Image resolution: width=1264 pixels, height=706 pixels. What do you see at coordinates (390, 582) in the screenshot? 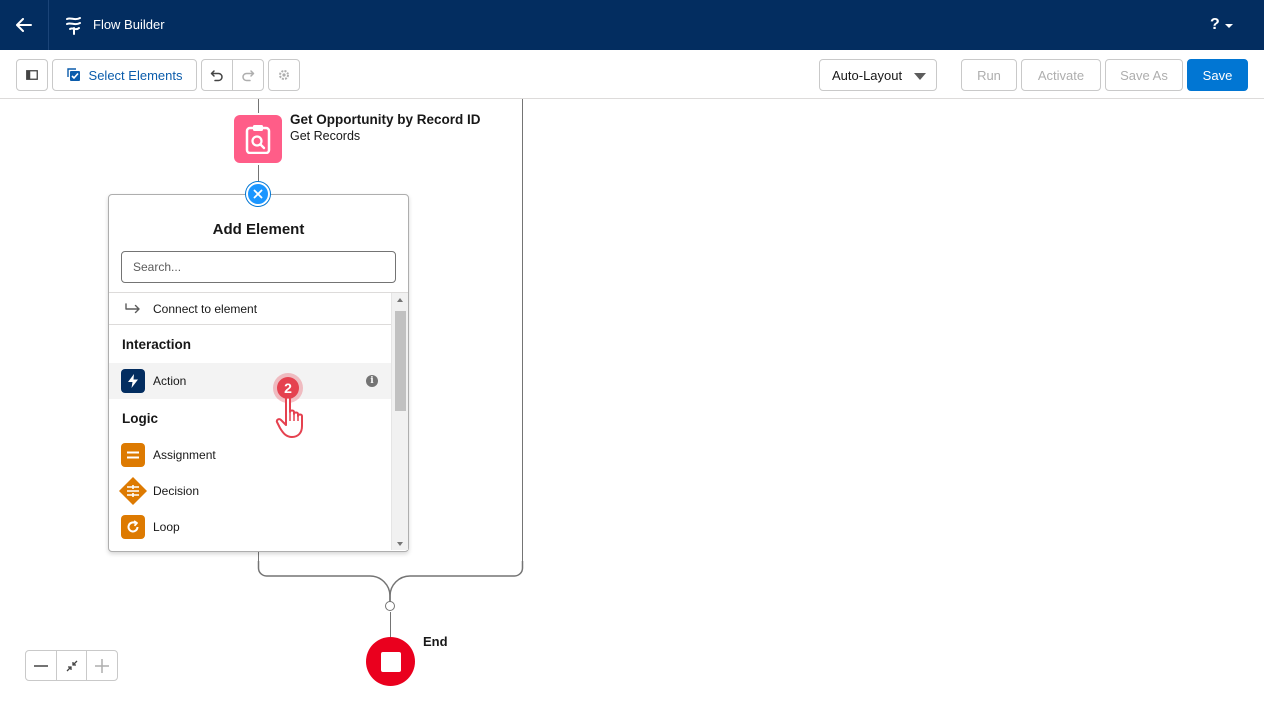
I see `merge-connector` at bounding box center [390, 582].